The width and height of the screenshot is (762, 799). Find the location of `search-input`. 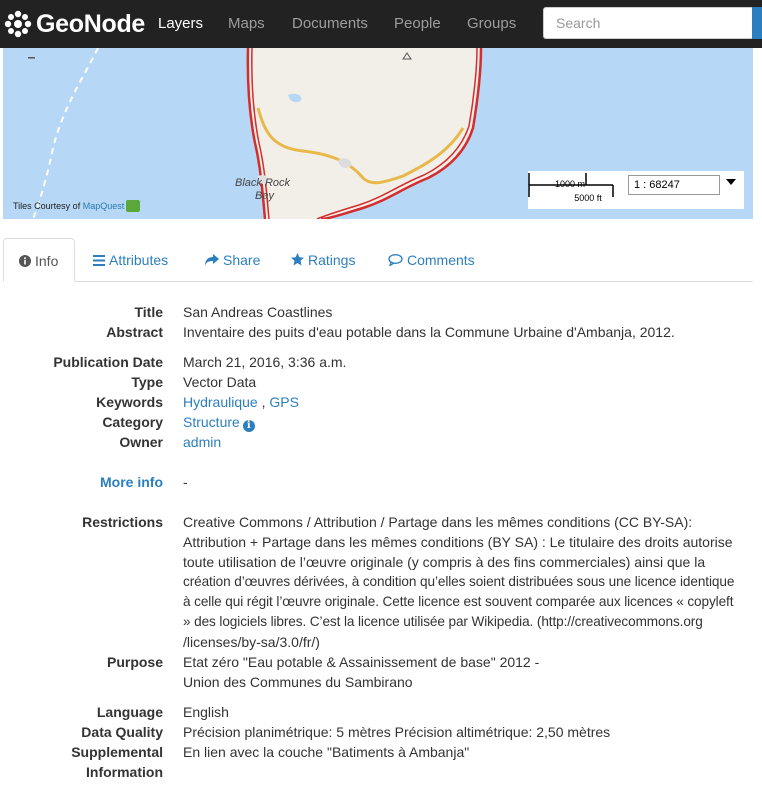

search-input is located at coordinates (648, 23).